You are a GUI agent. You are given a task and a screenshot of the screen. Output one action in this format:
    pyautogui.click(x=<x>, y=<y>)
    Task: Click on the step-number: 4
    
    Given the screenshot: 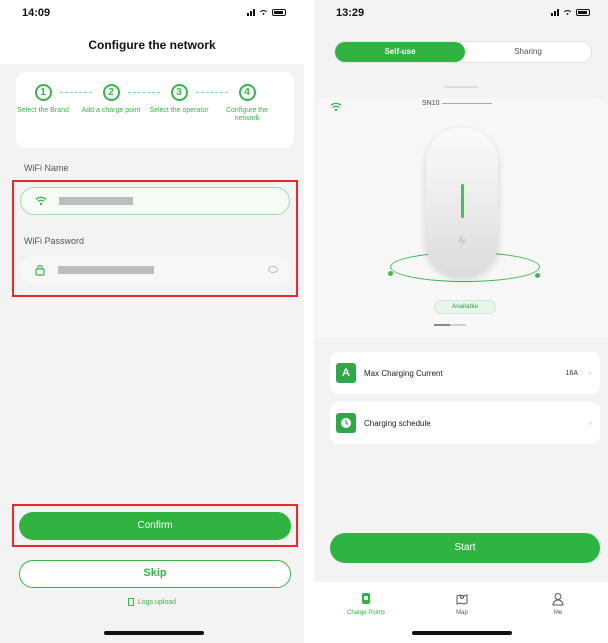 What is the action you would take?
    pyautogui.click(x=247, y=92)
    